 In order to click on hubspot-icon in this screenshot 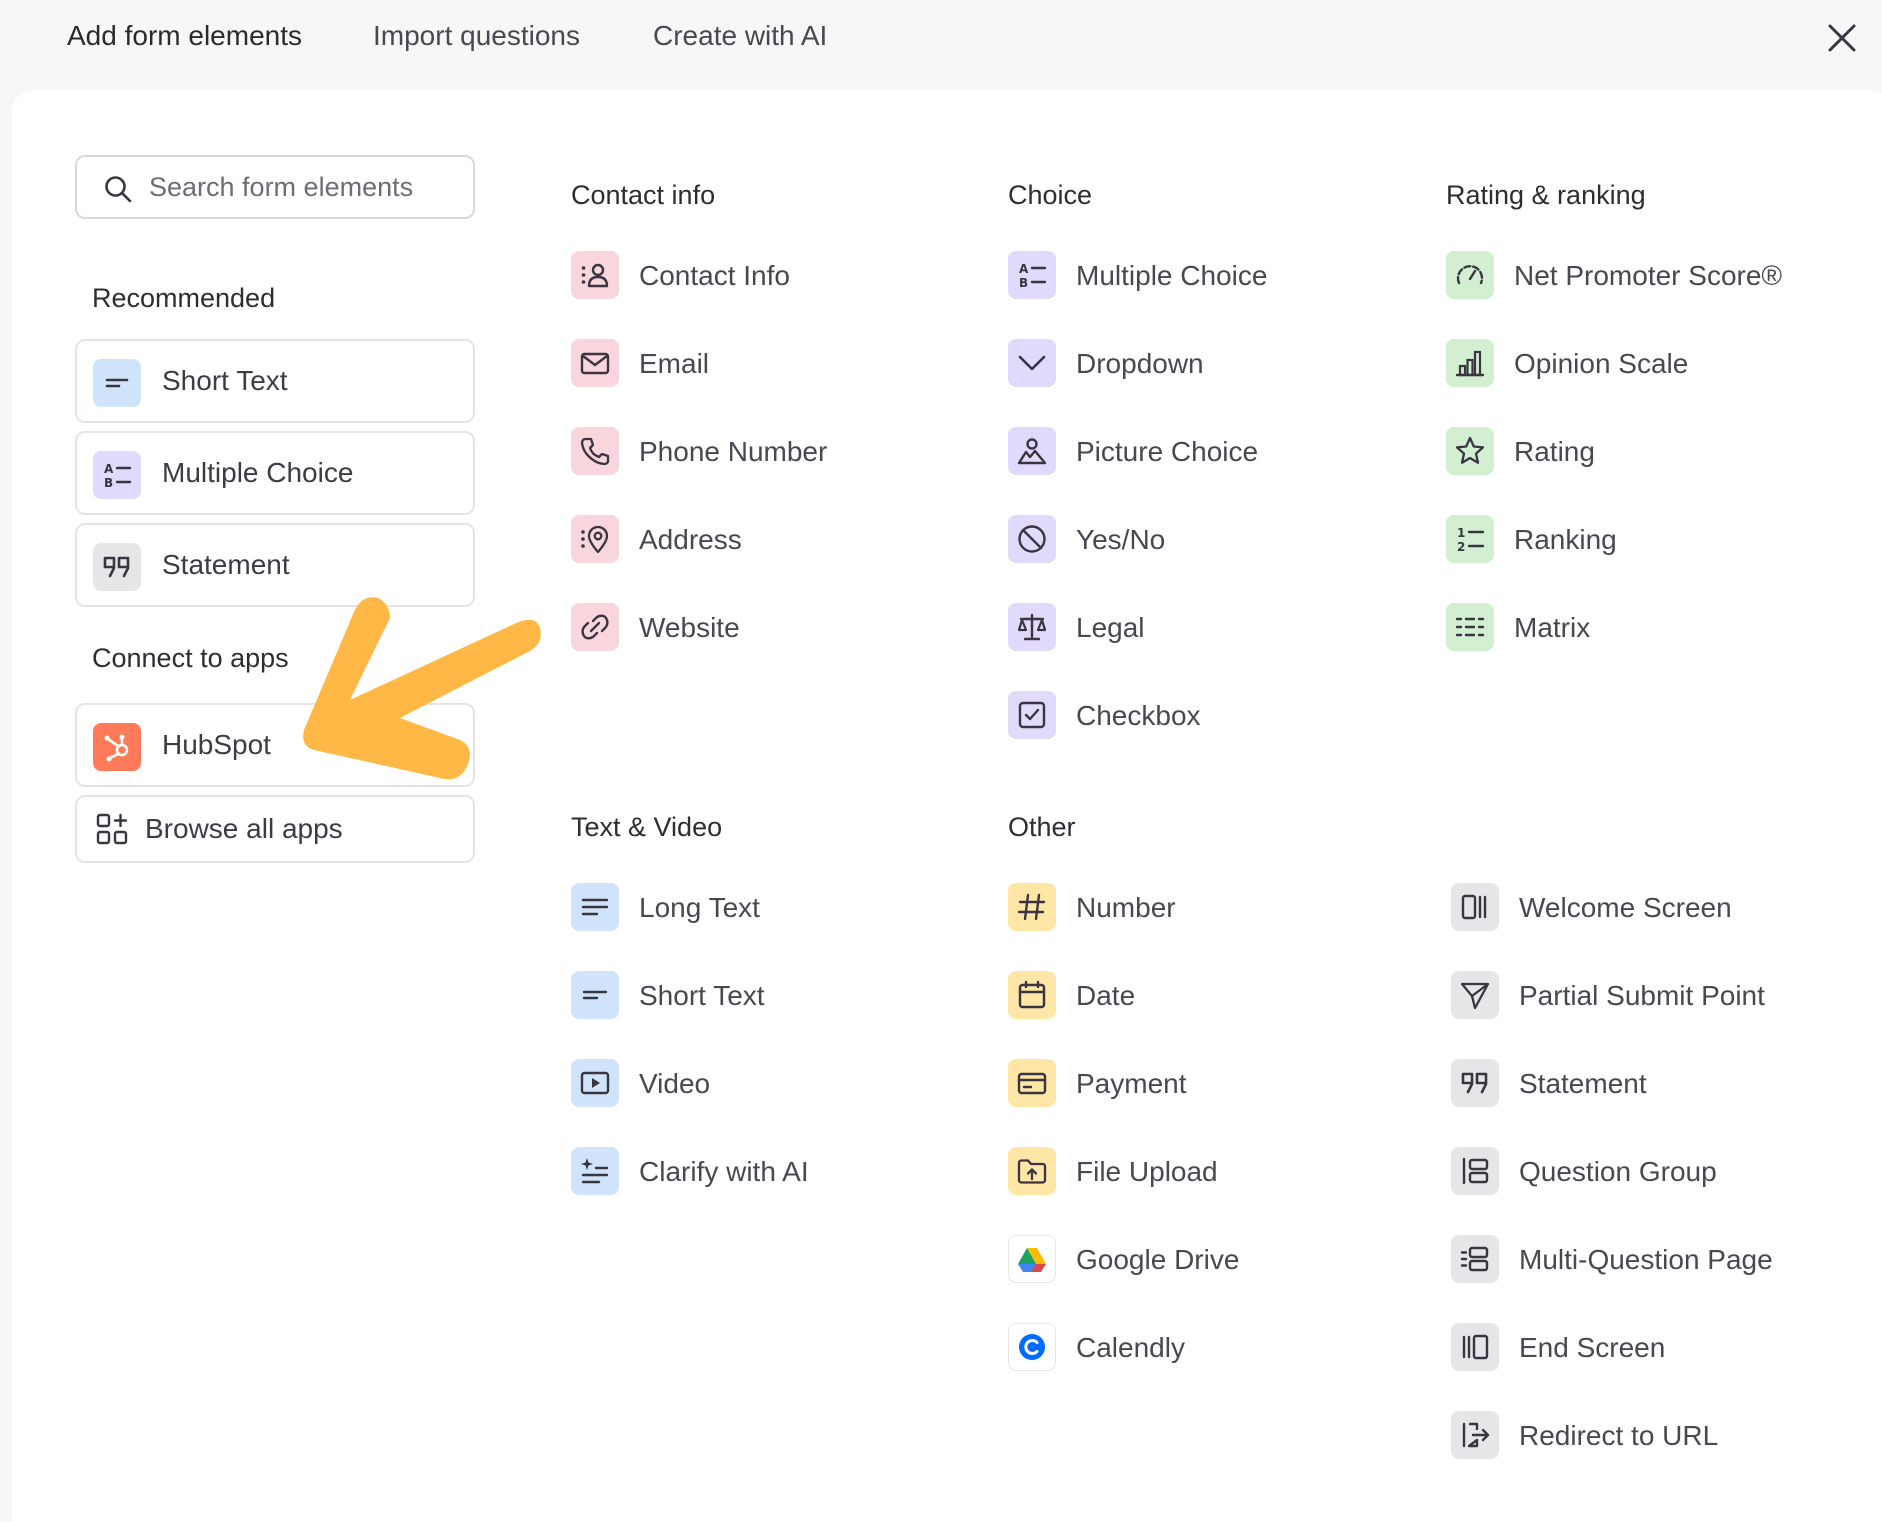, I will do `click(117, 747)`.